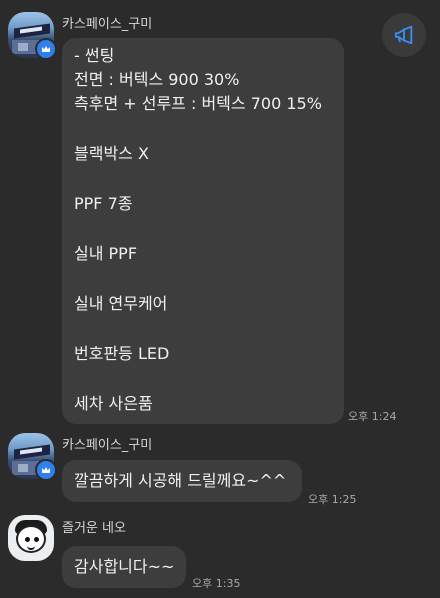 The image size is (440, 598). Describe the element at coordinates (332, 499) in the screenshot. I see `message-time: 오후 1:25` at that location.